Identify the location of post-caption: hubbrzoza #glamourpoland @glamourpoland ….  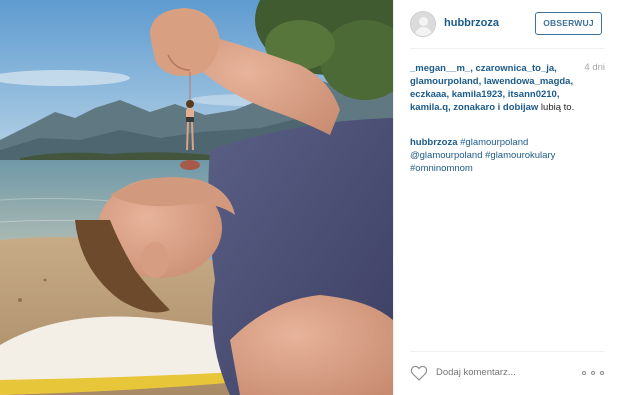
(500, 155).